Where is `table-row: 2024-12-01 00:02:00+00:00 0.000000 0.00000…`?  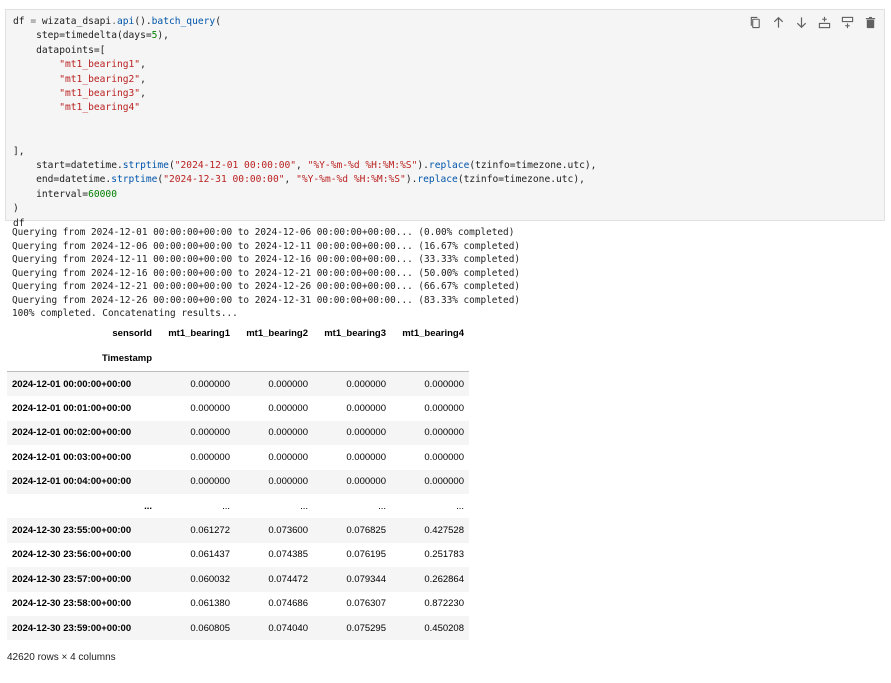
table-row: 2024-12-01 00:02:00+00:00 0.000000 0.00000… is located at coordinates (238, 433).